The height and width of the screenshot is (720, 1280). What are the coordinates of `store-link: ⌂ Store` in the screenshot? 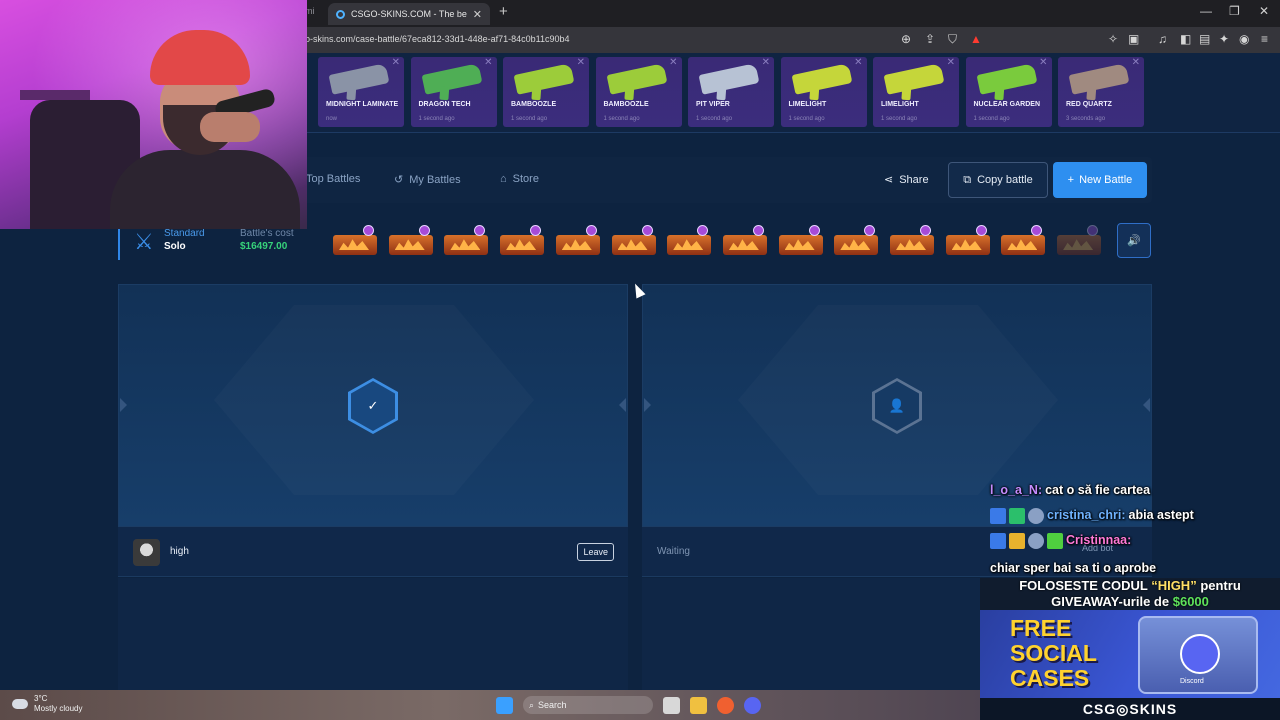 It's located at (519, 179).